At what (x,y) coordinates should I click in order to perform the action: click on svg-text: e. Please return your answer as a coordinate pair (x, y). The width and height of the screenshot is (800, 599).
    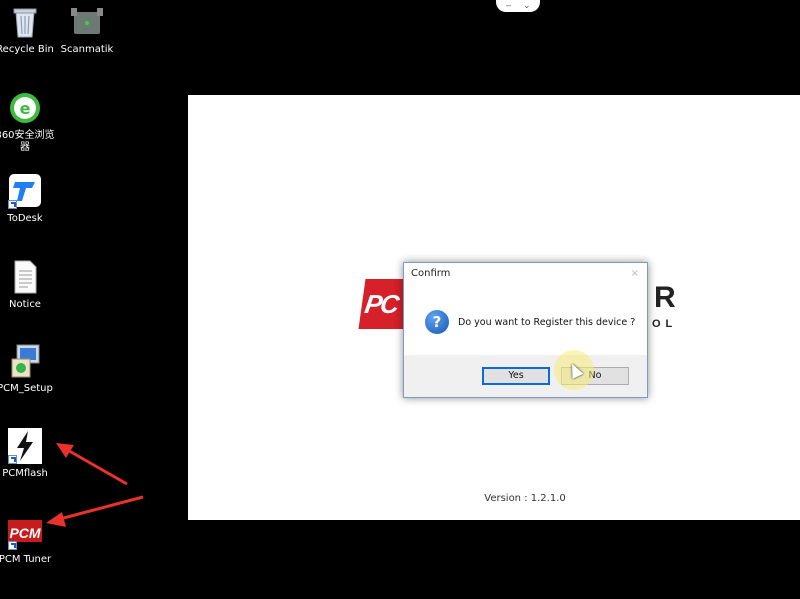
    Looking at the image, I should click on (25, 108).